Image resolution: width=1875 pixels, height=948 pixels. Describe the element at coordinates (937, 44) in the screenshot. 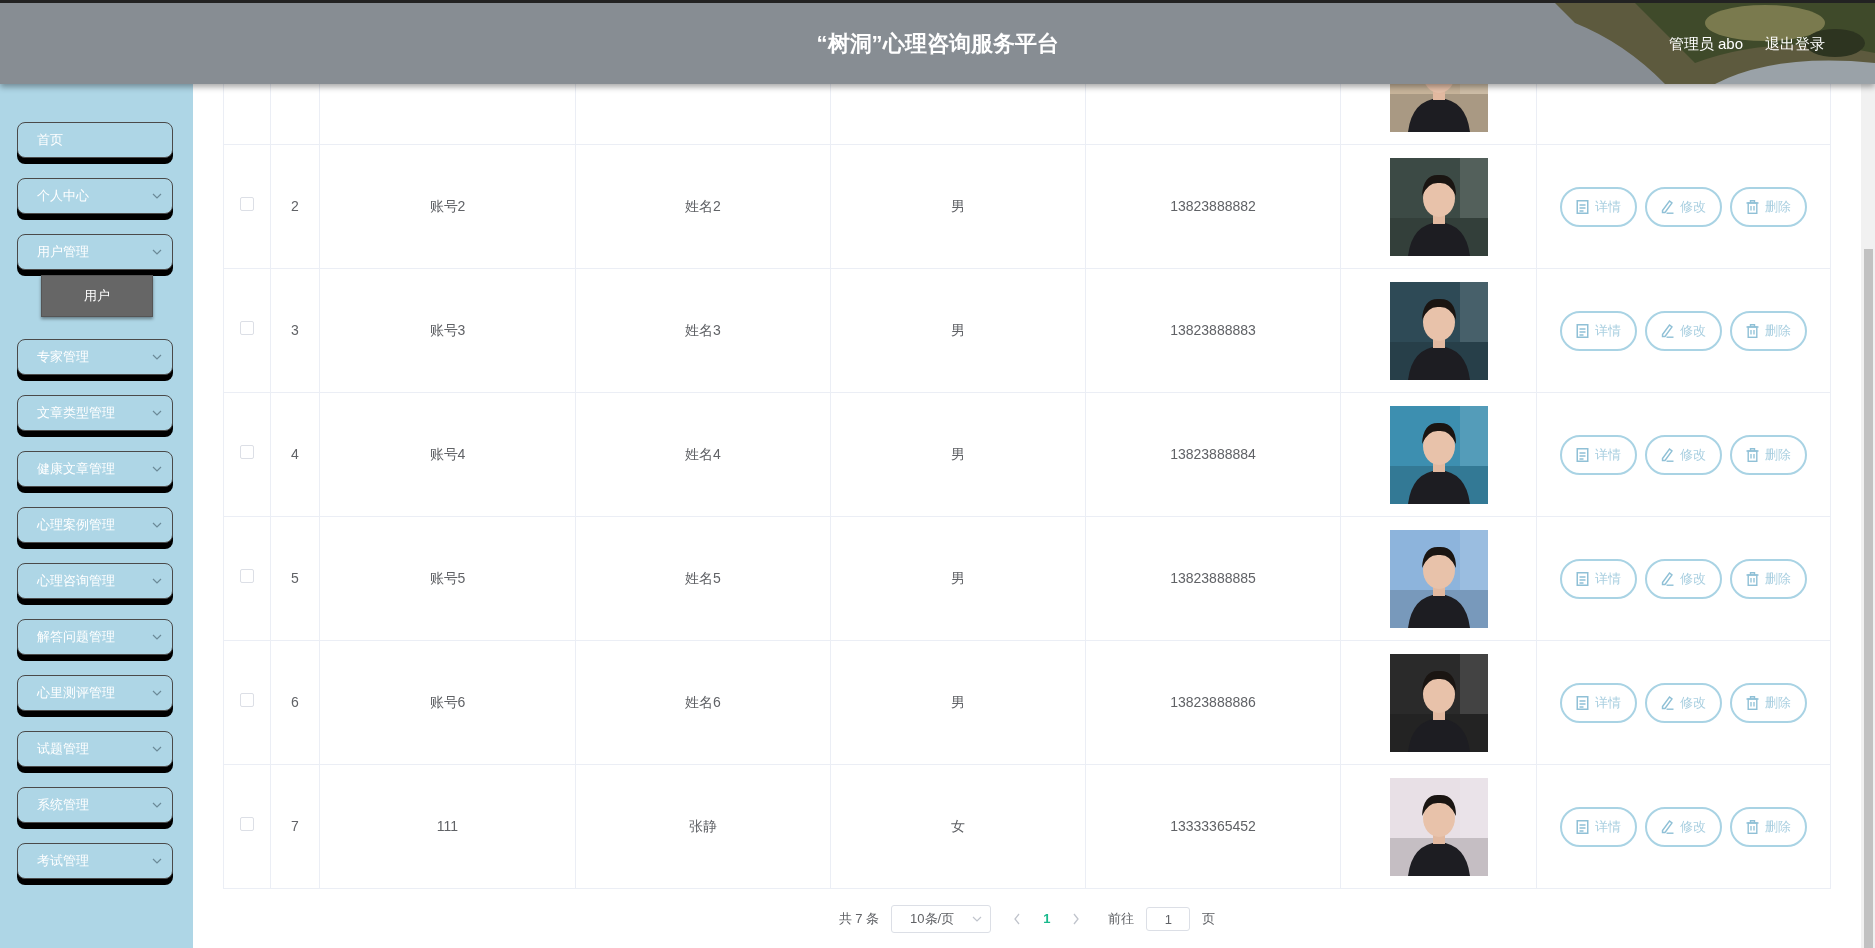

I see `app-title: “树洞”心理咨询服务平台` at that location.